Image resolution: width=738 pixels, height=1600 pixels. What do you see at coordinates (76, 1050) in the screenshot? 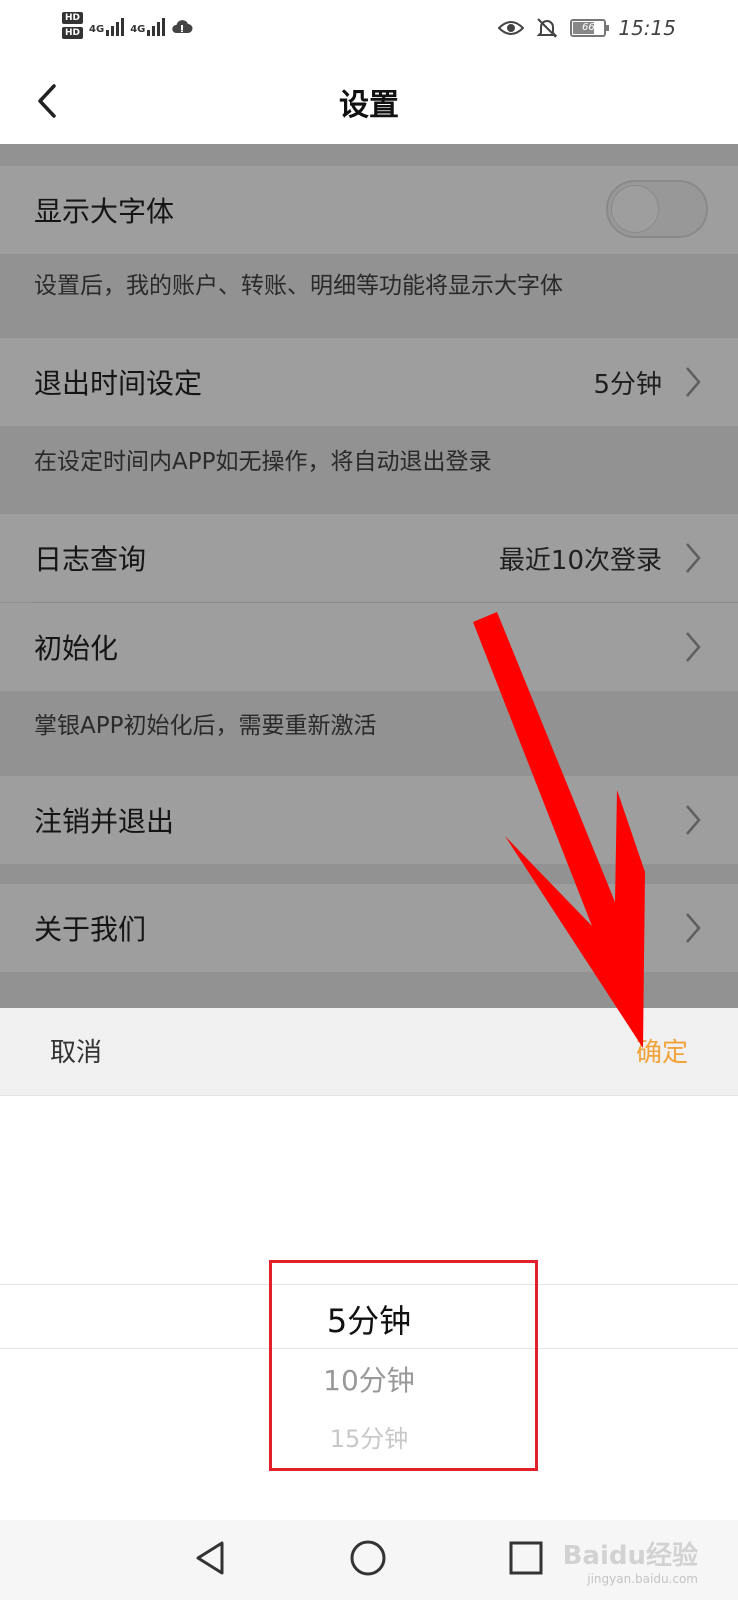
I see `cancel-button: 取消` at bounding box center [76, 1050].